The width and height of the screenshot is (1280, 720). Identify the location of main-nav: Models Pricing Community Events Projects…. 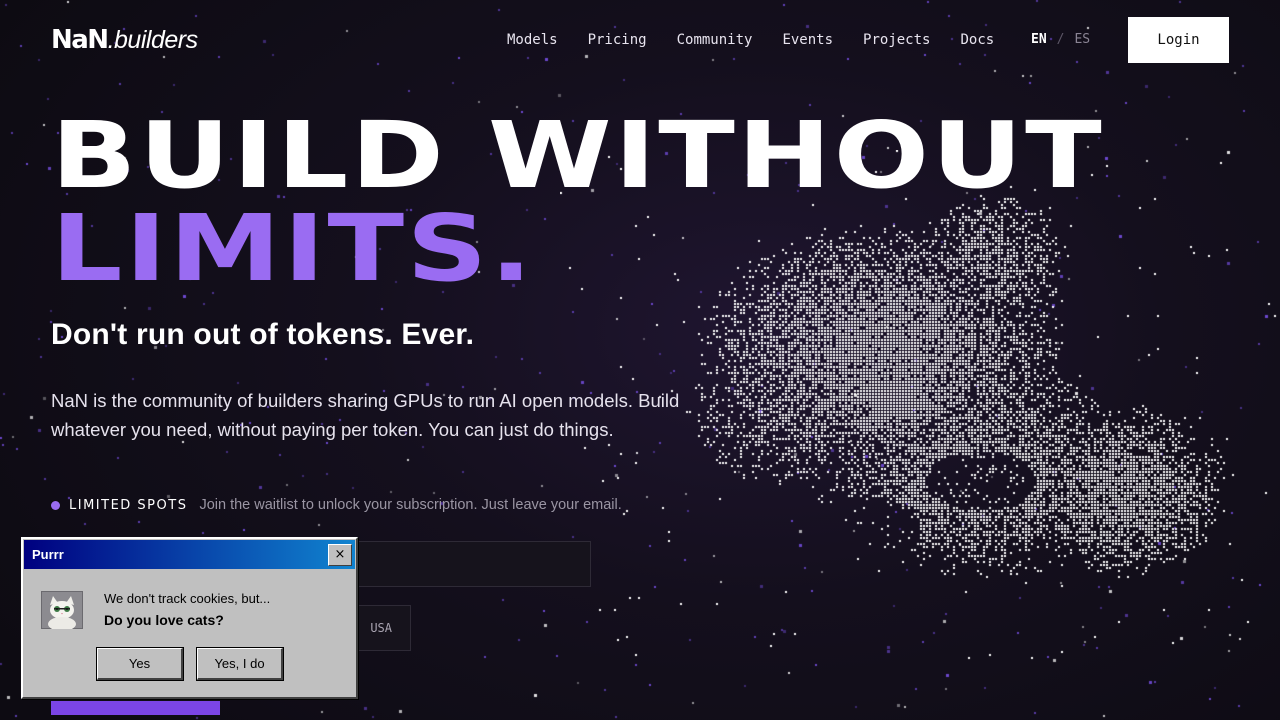
(750, 40).